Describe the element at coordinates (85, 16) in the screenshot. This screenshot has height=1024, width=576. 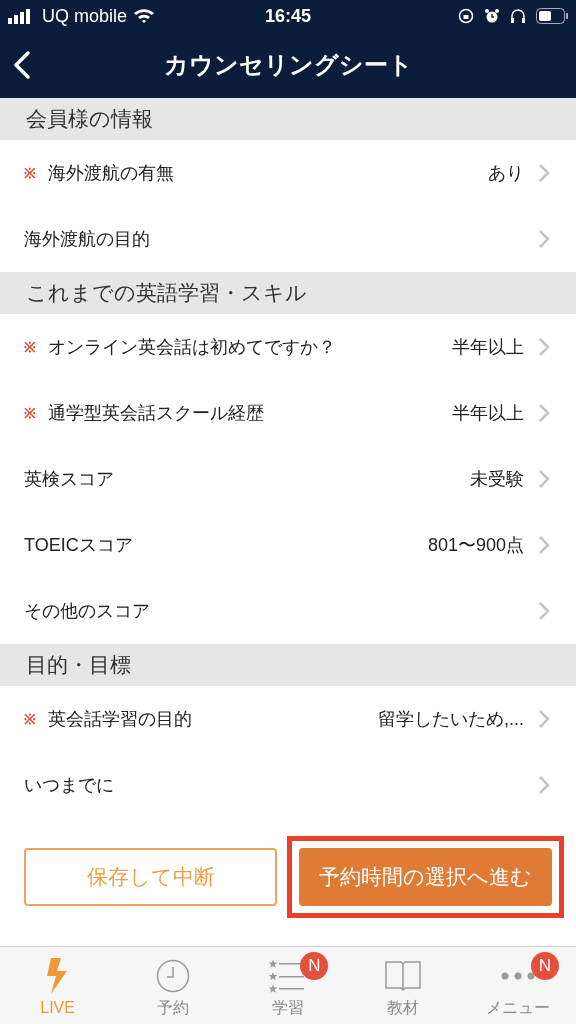
I see `carrier-name: UQ mobile` at that location.